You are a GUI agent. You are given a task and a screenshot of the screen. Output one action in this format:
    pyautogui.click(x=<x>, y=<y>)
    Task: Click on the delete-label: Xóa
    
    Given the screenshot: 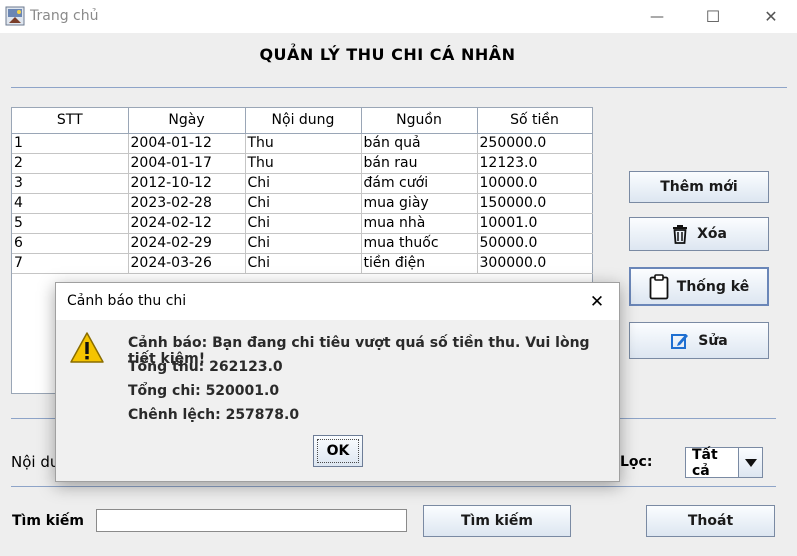 What is the action you would take?
    pyautogui.click(x=712, y=234)
    